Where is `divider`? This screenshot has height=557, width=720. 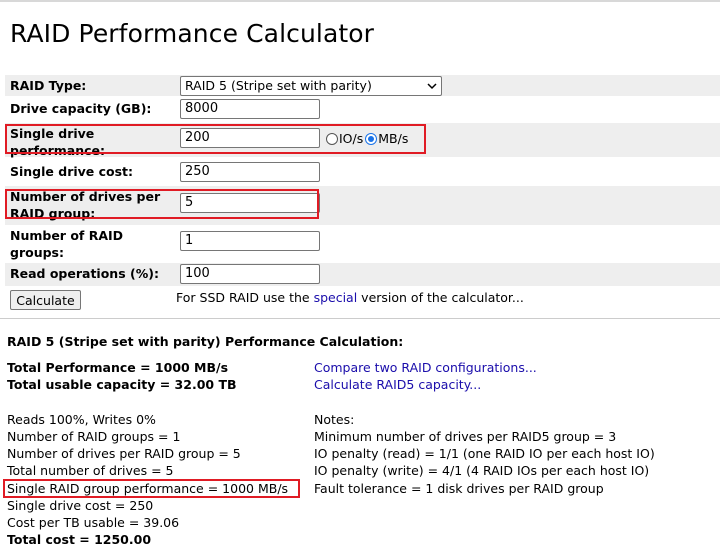 divider is located at coordinates (360, 318).